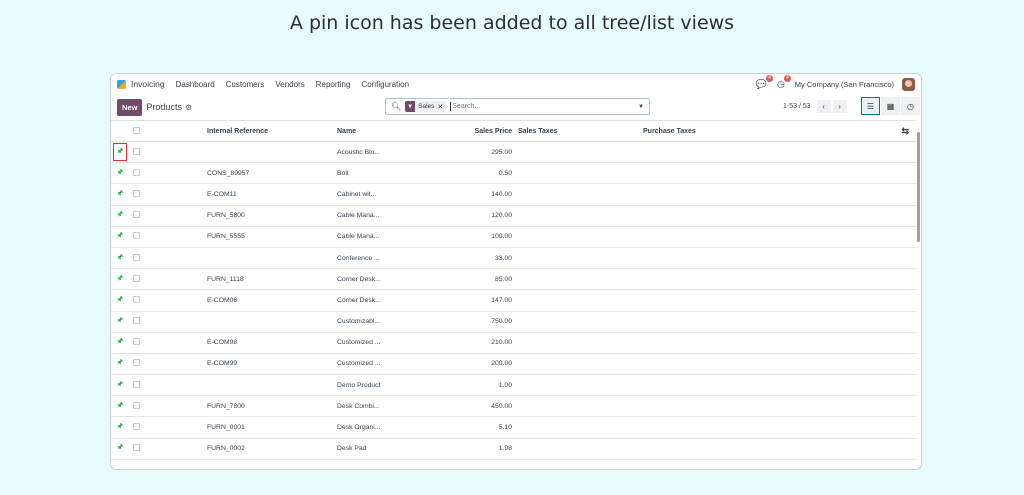 The height and width of the screenshot is (495, 1024). What do you see at coordinates (579, 131) in the screenshot?
I see `header-sales-taxes: Sales Taxes` at bounding box center [579, 131].